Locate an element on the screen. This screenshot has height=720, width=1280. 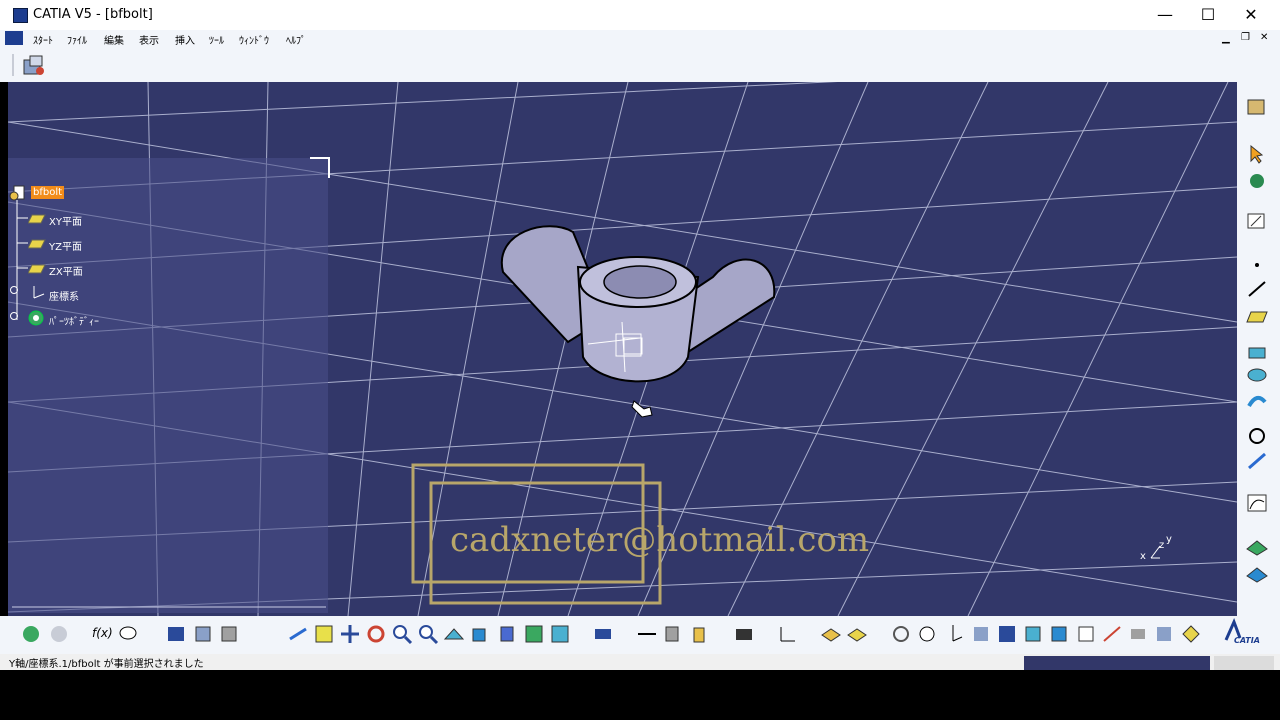
compass-z-label: z is located at coordinates (1162, 545).